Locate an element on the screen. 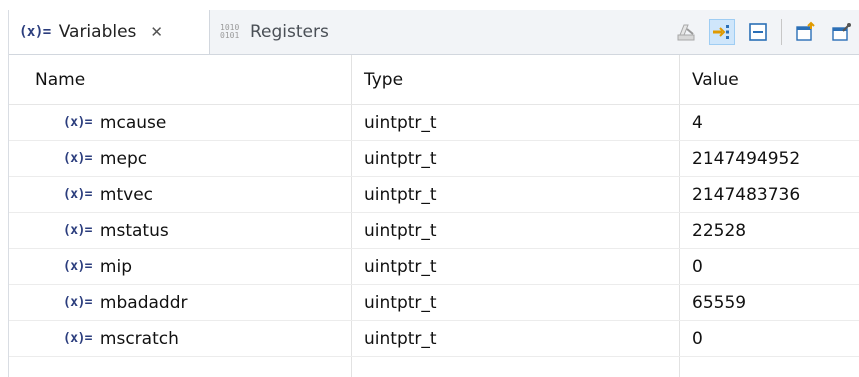  variable-name: mbadaddr is located at coordinates (143, 302).